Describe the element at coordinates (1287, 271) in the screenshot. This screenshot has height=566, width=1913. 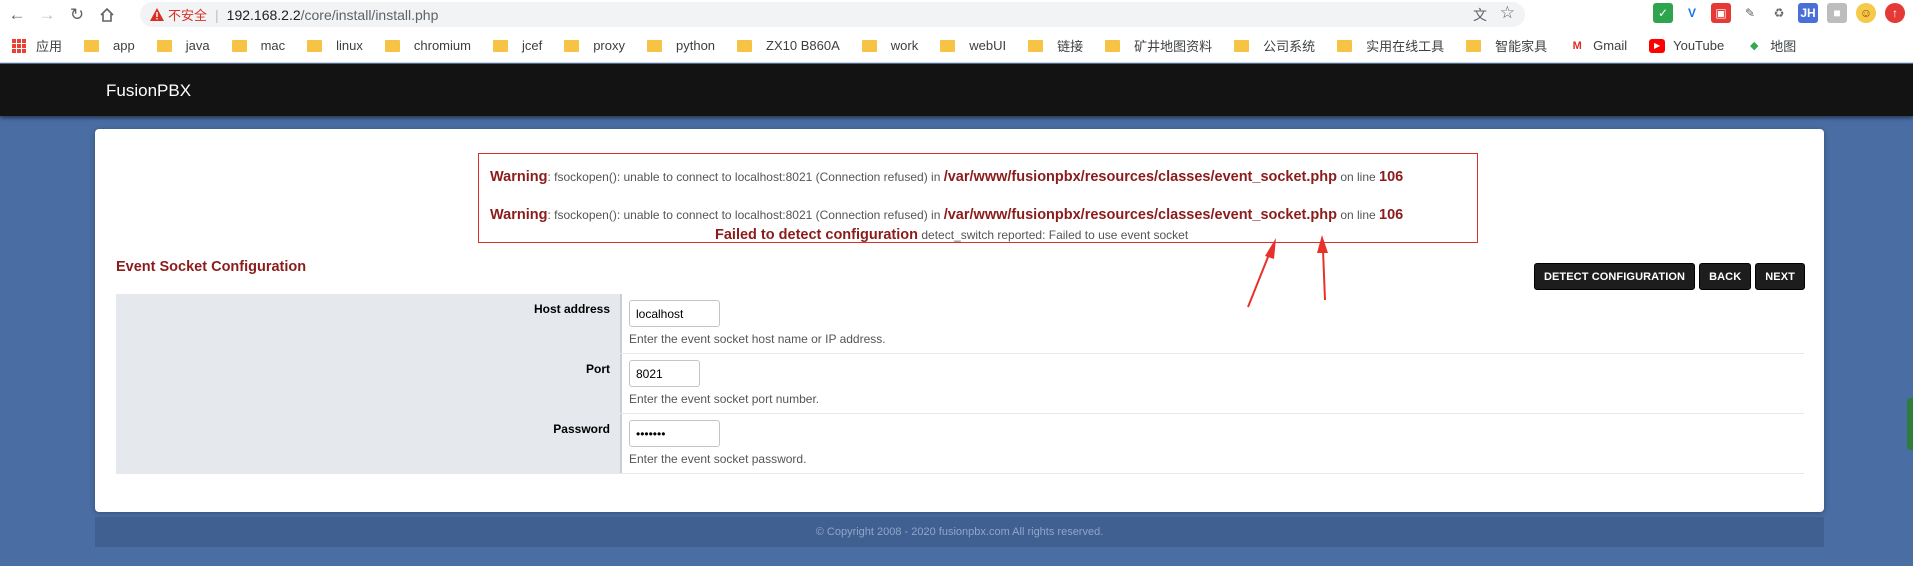
I see `annotation-arrows` at that location.